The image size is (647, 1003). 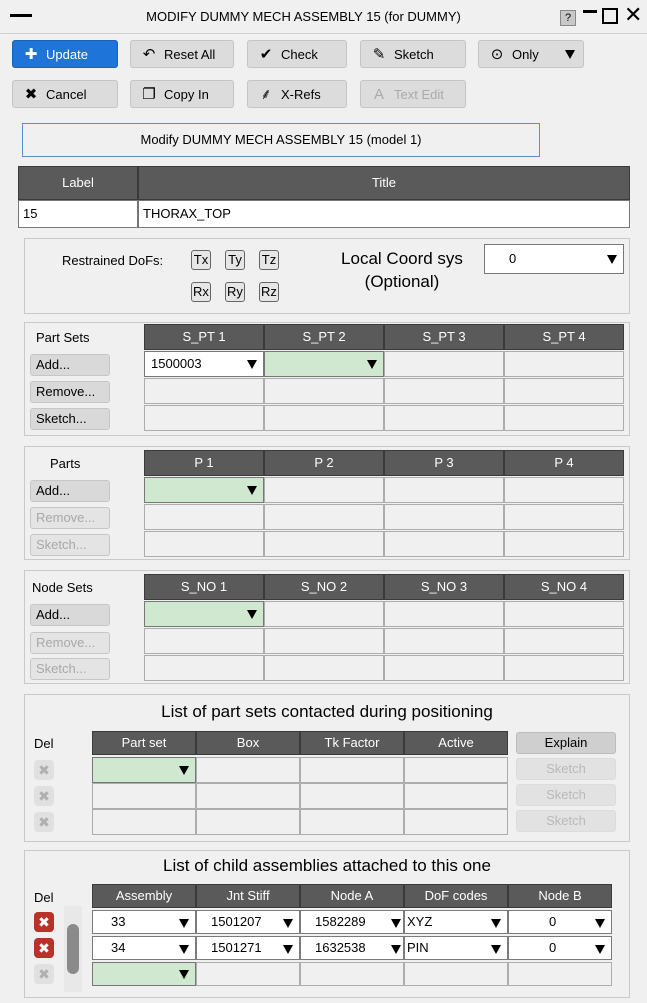 I want to click on text-edit-button: A Text Edit, so click(x=413, y=94).